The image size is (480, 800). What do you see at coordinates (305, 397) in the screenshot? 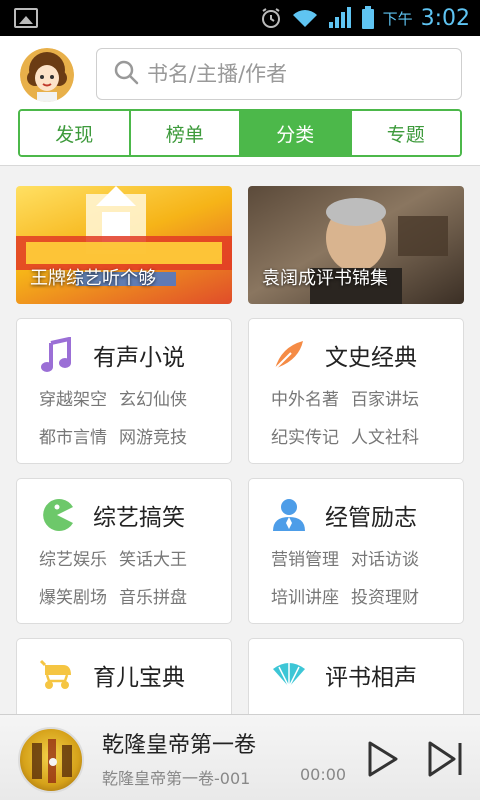
I see `subcategory-link: 中外名著` at bounding box center [305, 397].